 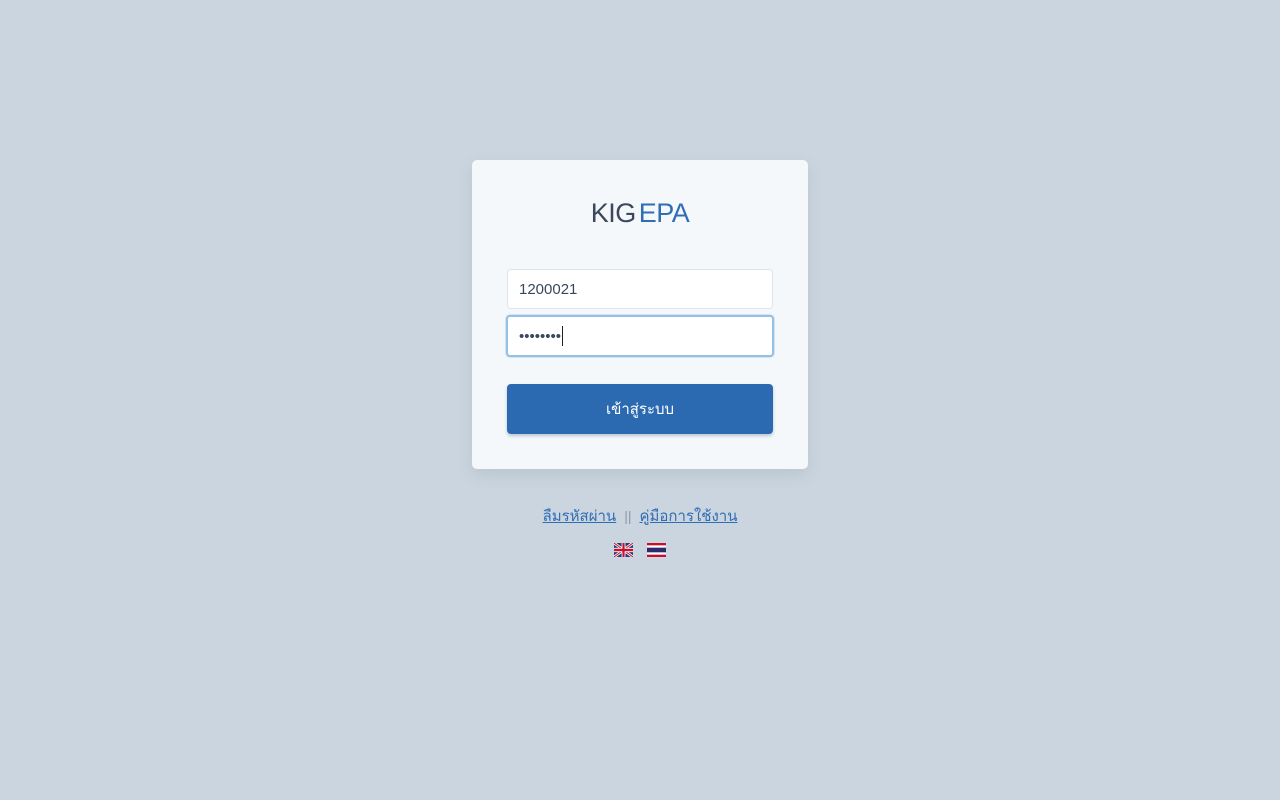 I want to click on app-logo: KIG EPA, so click(x=640, y=213).